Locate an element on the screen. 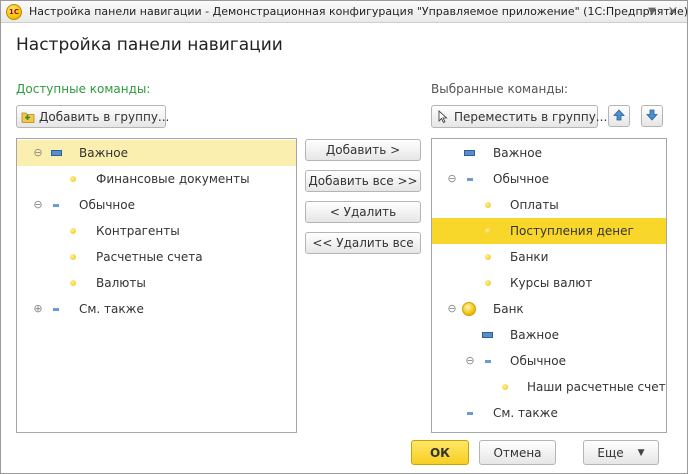  tree-row-our-accounts: Наши расчетные счета is located at coordinates (549, 387).